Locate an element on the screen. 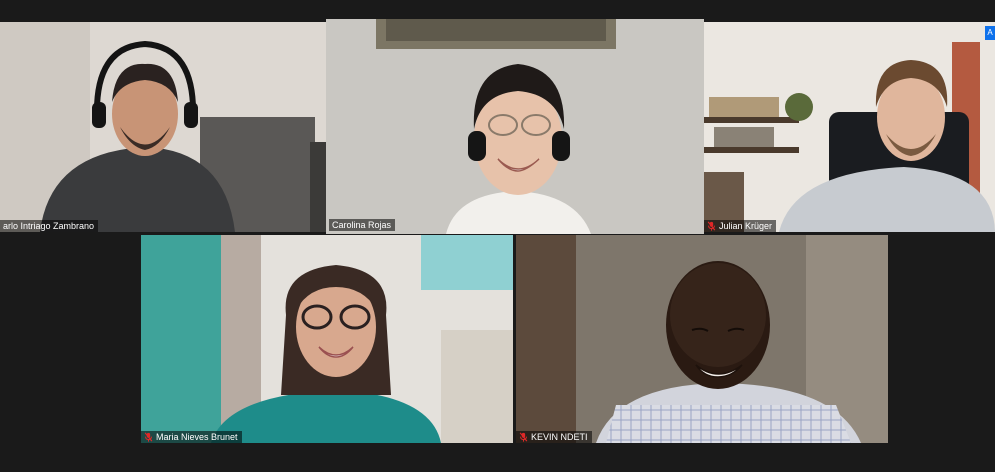 This screenshot has width=995, height=472. participant-name: Julian Krüger is located at coordinates (746, 226).